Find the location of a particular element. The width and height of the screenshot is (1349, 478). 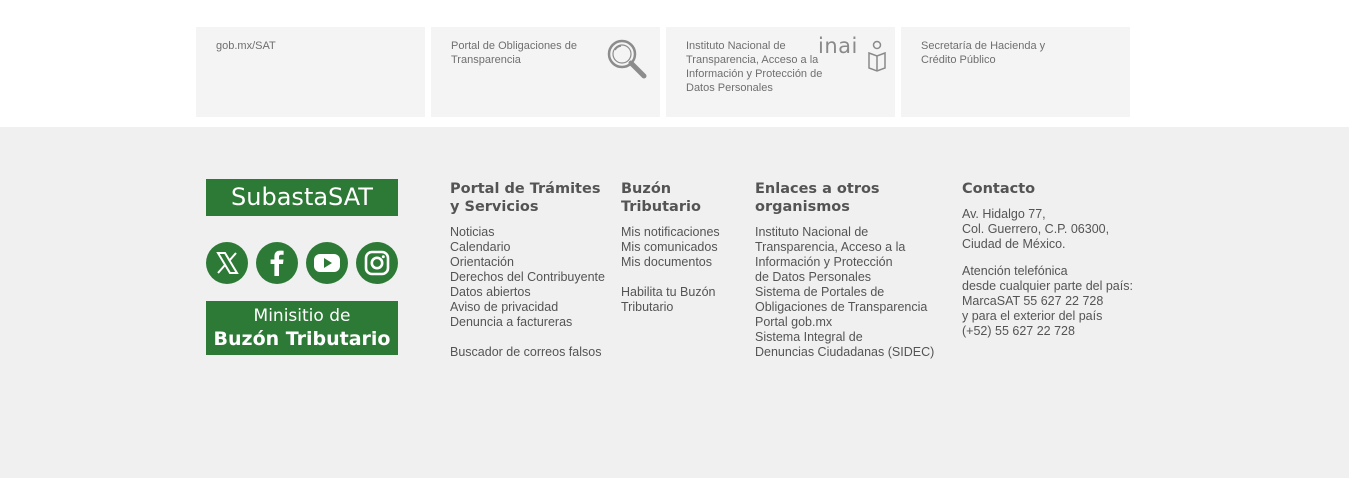

col-heading-line: Portal de Trámites is located at coordinates (525, 189).